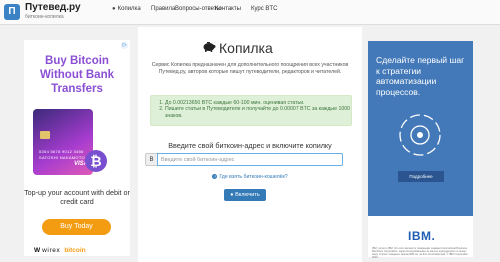  I want to click on nav-item-piggybank: ● Копилка, so click(126, 9).